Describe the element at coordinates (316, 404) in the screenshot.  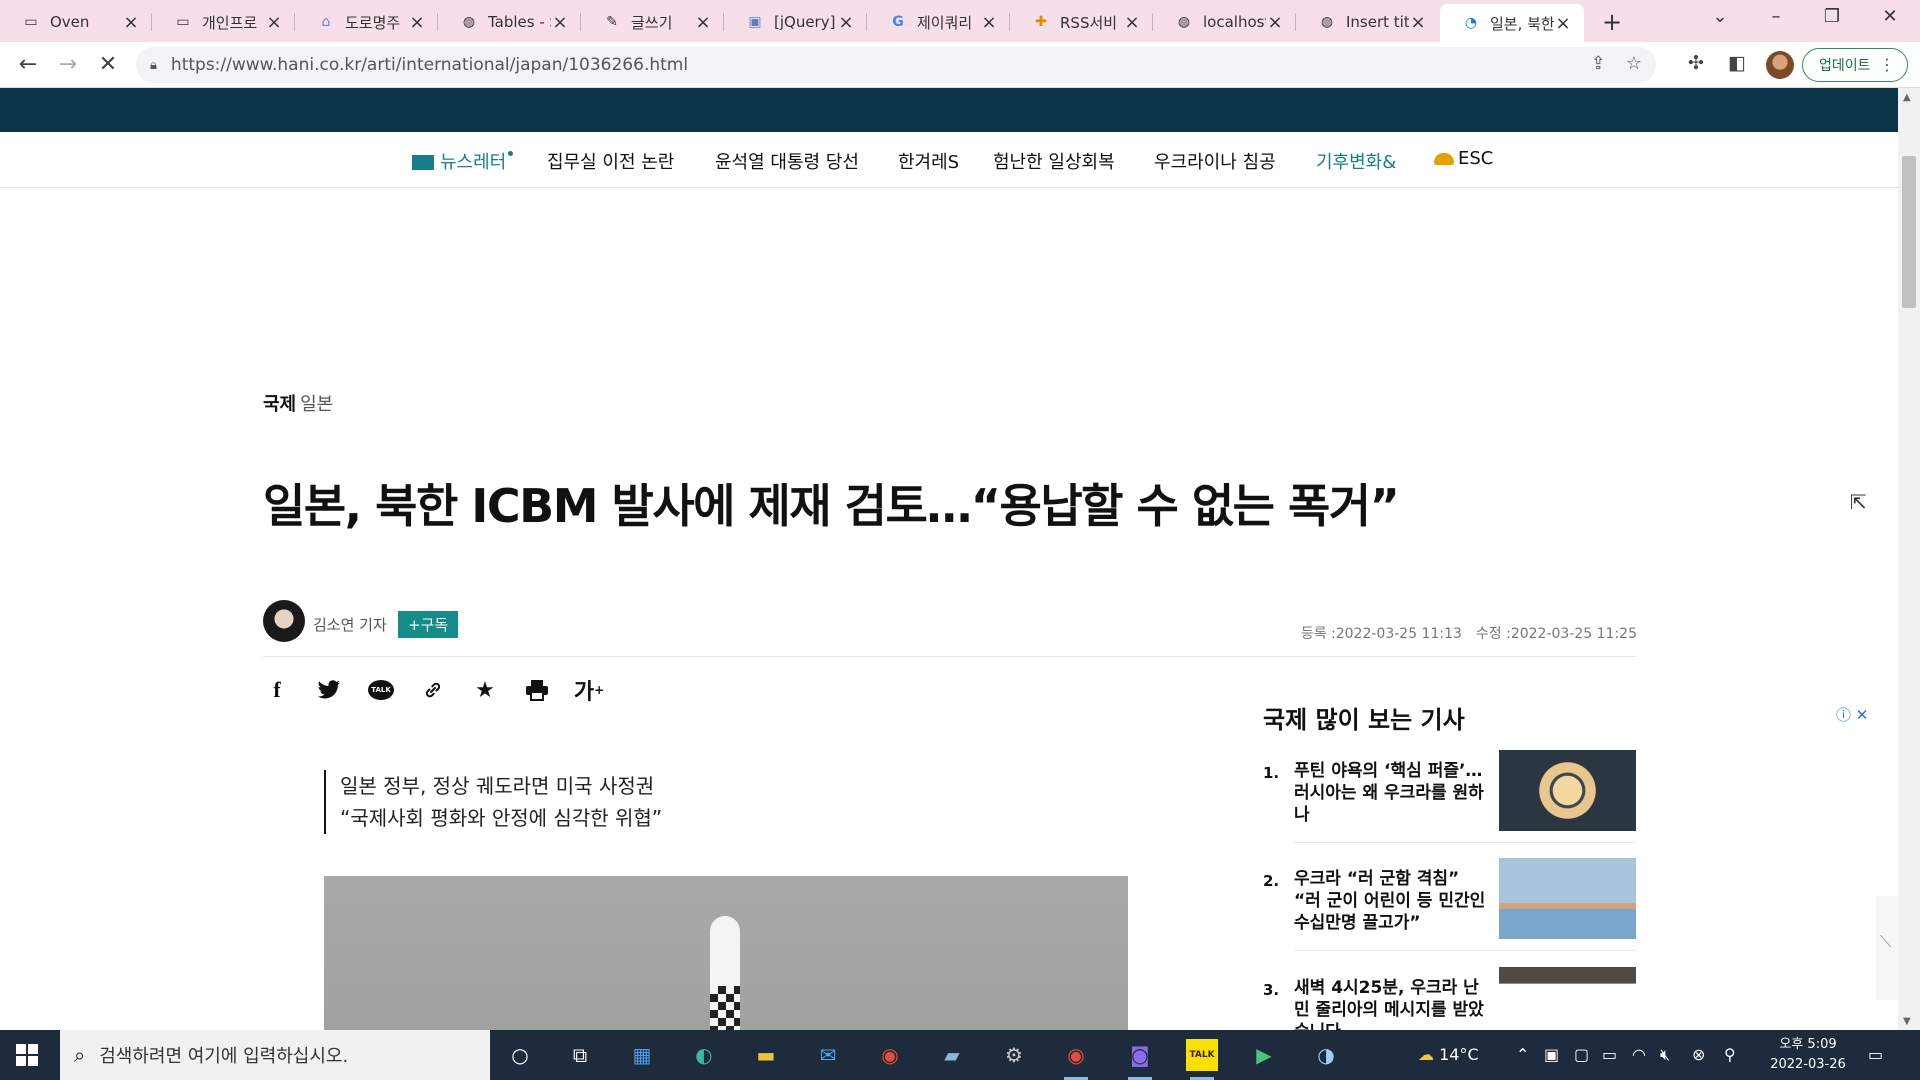
I see `subsection-link: 일본` at that location.